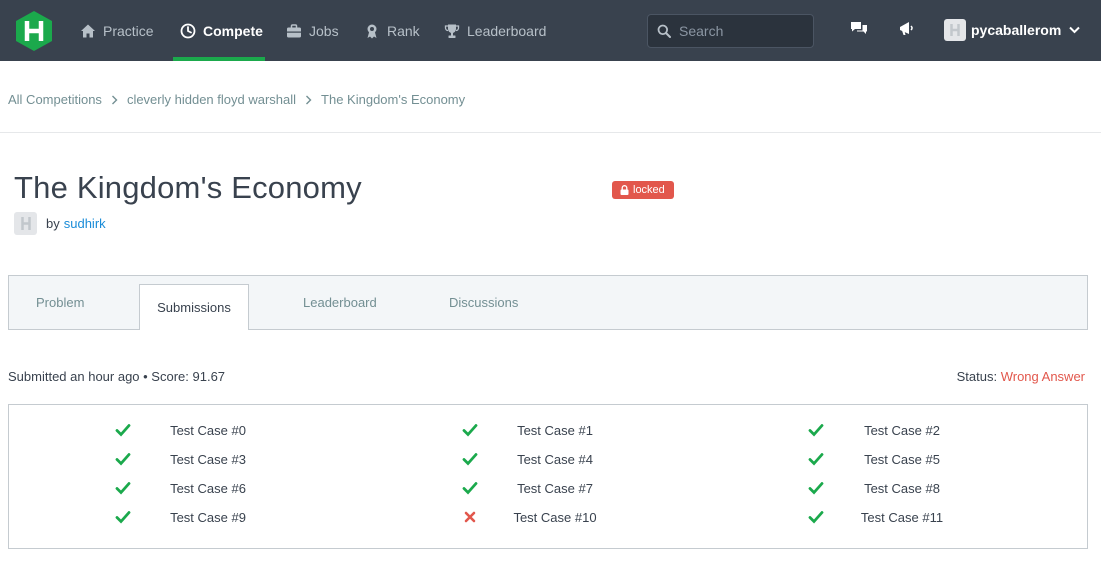 This screenshot has width=1101, height=584. I want to click on test-case-label: Test Case #5, so click(902, 459).